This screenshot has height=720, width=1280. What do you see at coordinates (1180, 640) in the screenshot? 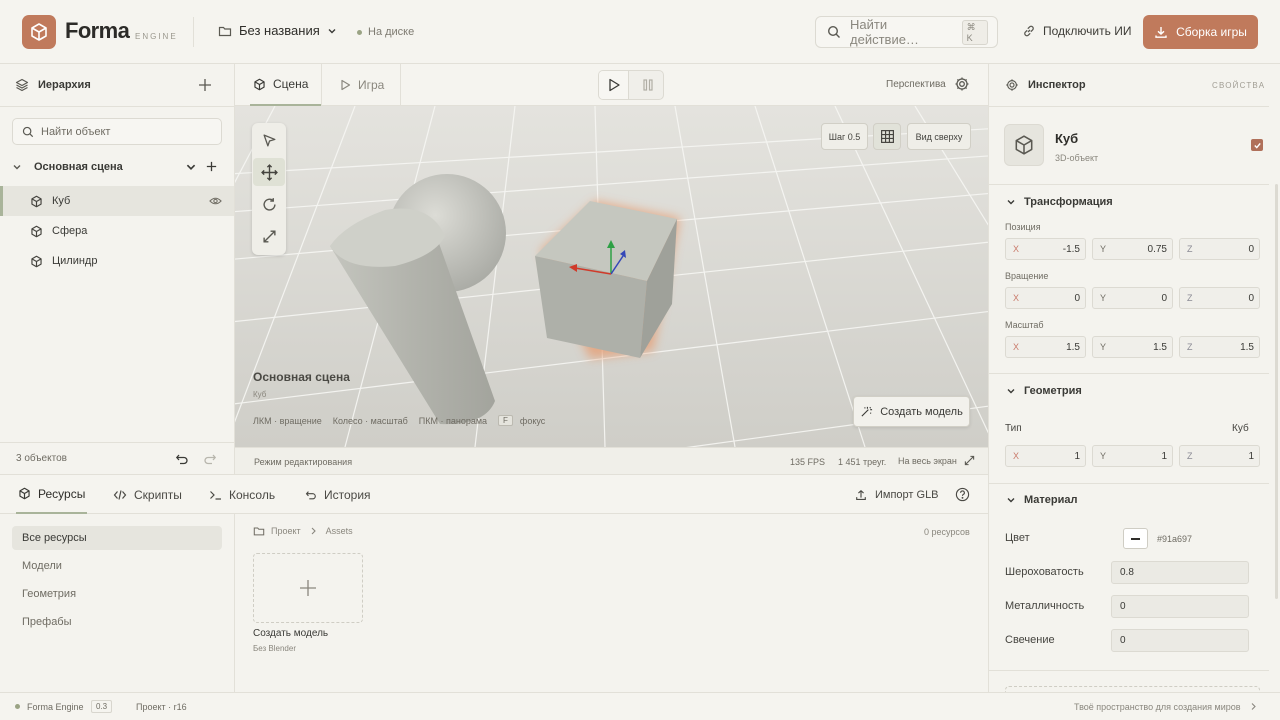
I see `emission-field: 0` at bounding box center [1180, 640].